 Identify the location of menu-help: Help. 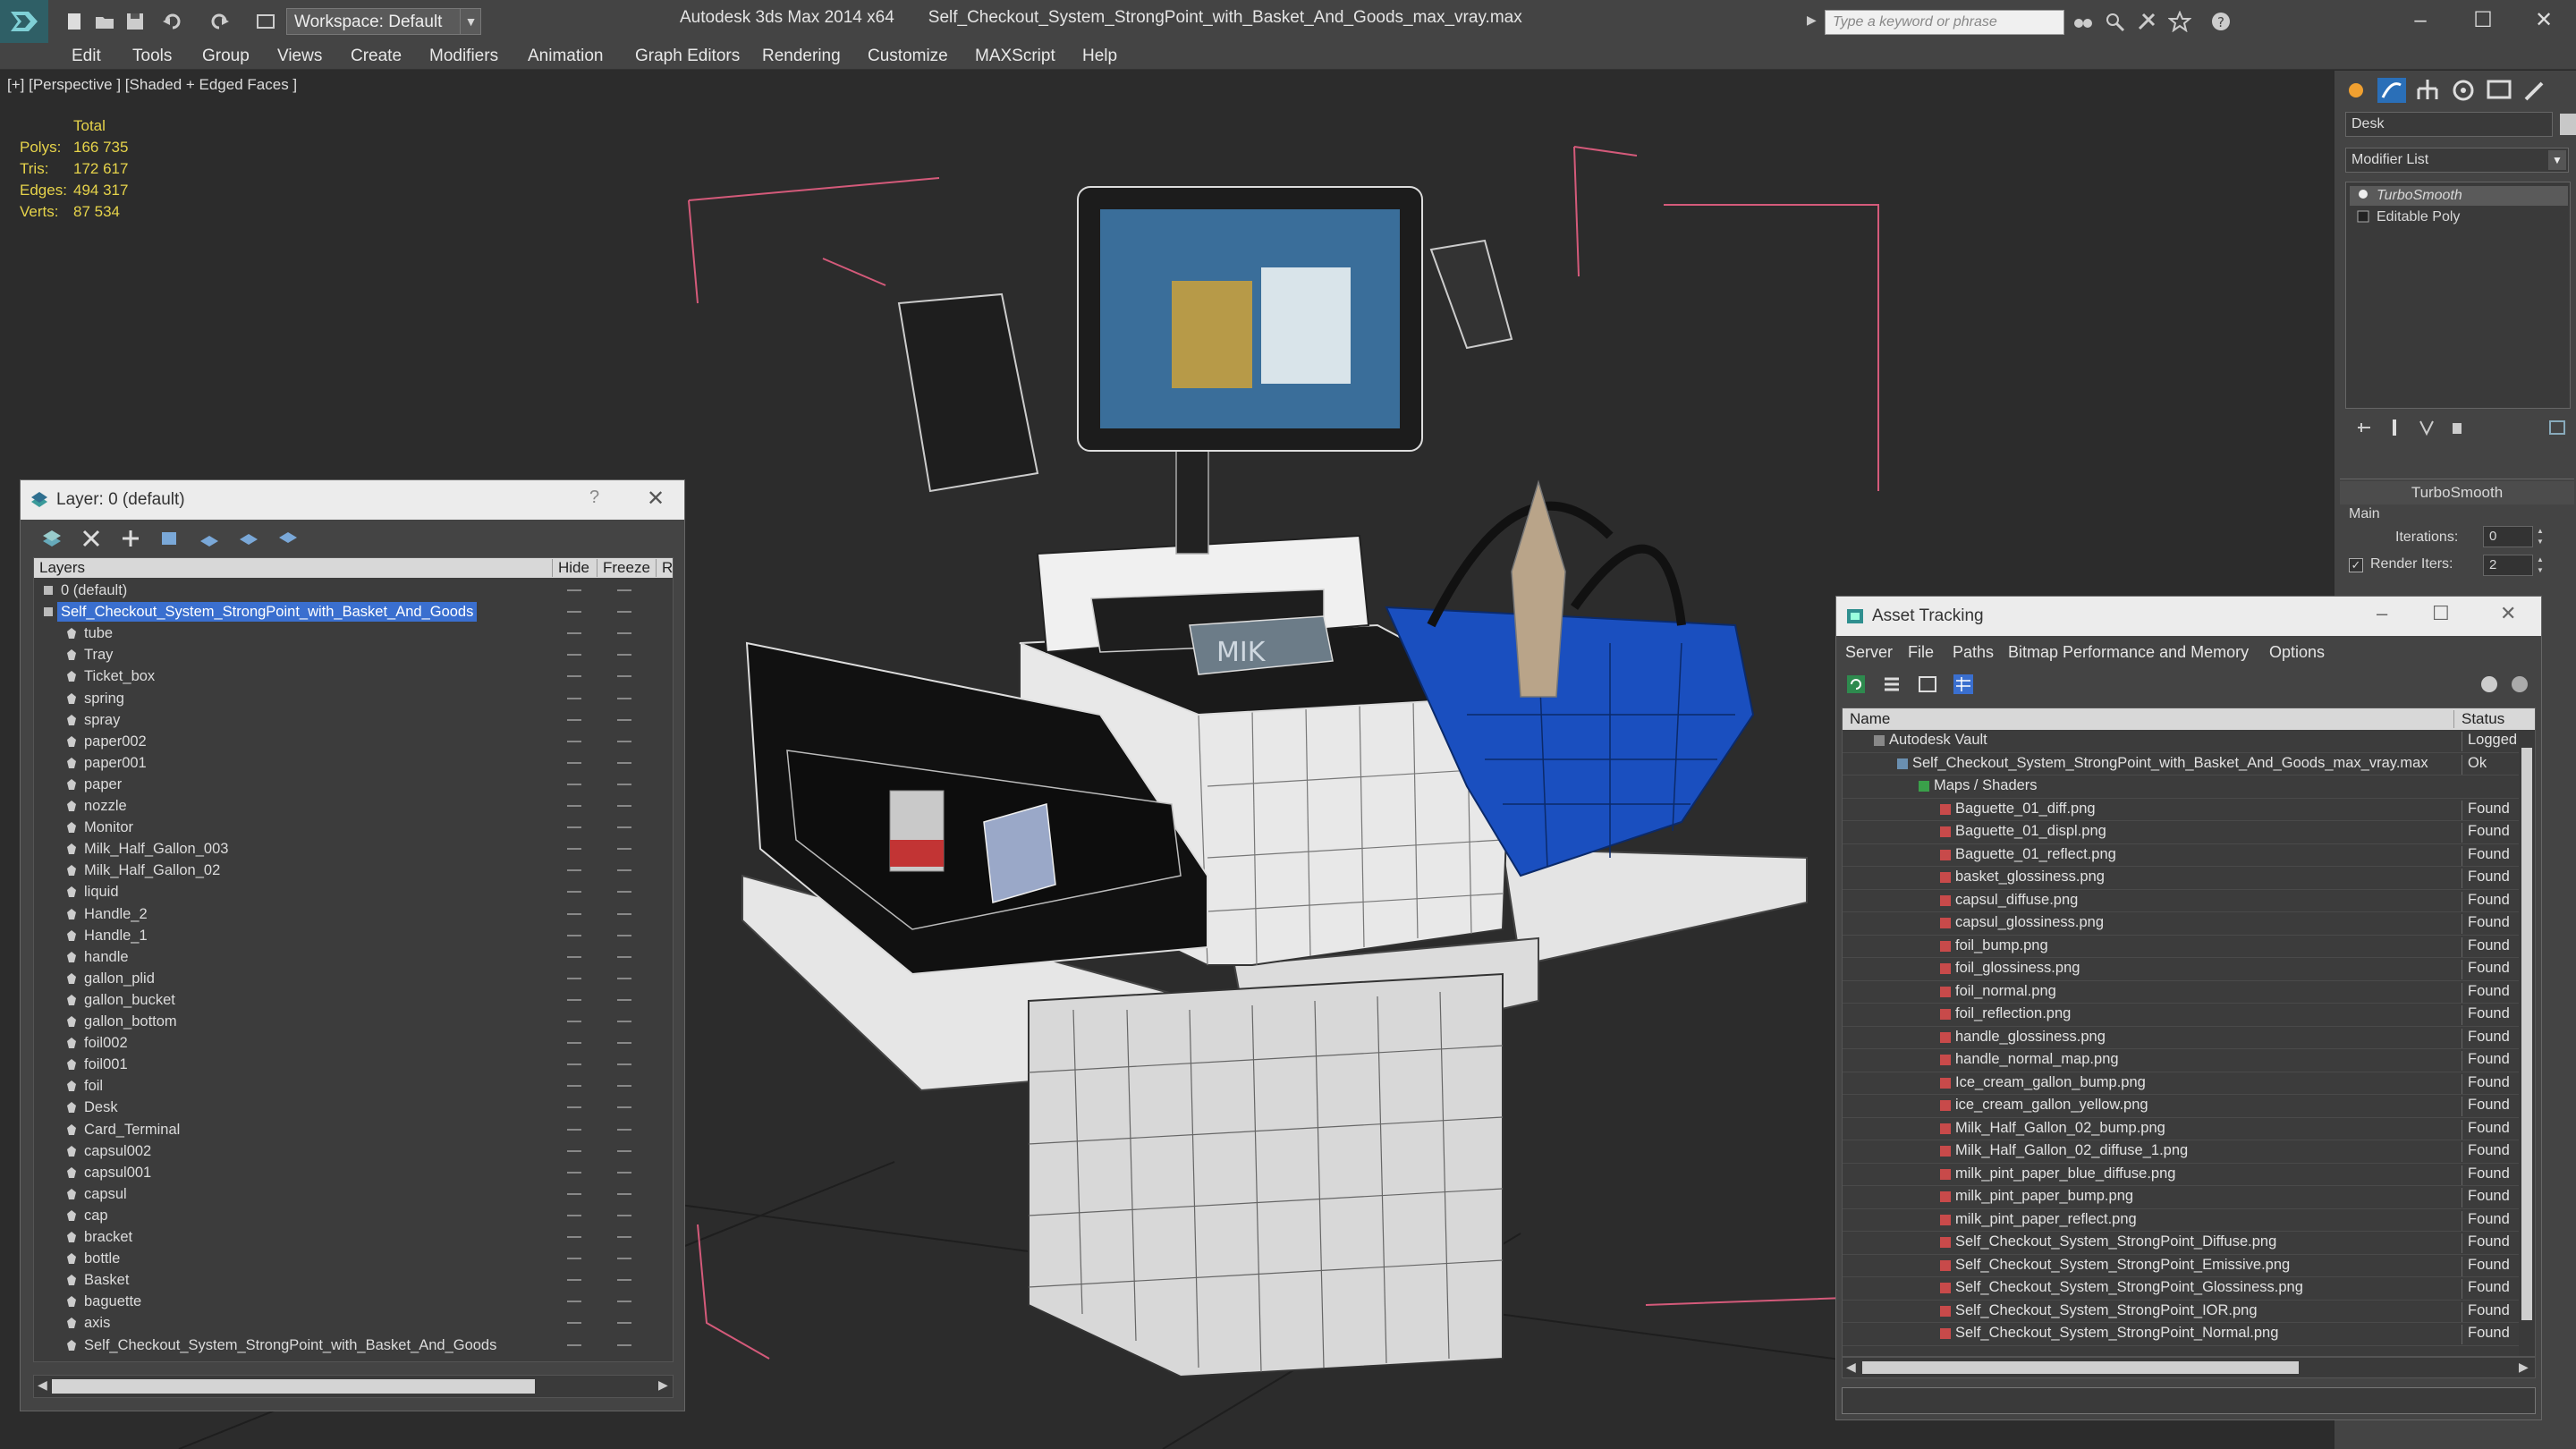
(1099, 56).